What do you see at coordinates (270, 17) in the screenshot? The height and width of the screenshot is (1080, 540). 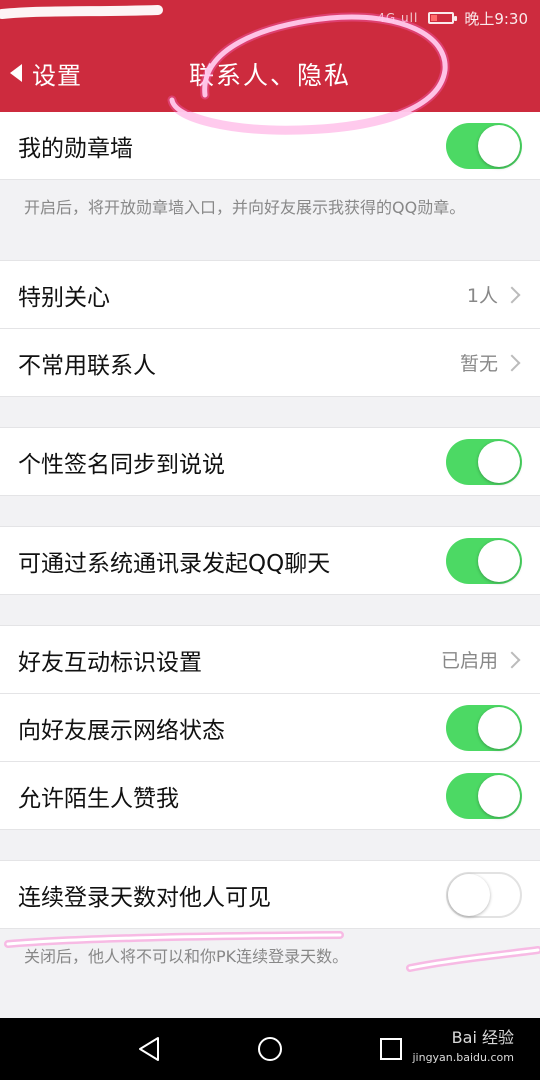 I see `status-bar: 4G ull 晚上9:30` at bounding box center [270, 17].